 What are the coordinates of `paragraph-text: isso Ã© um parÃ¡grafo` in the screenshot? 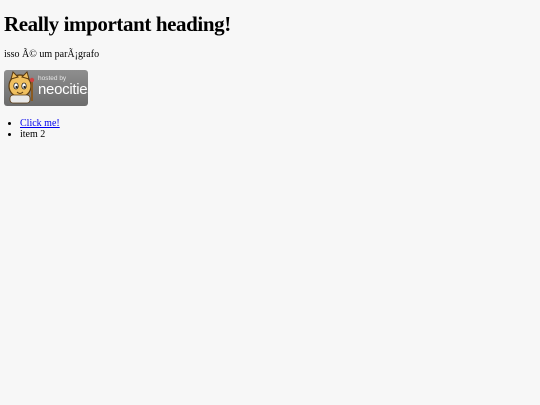 It's located at (52, 54).